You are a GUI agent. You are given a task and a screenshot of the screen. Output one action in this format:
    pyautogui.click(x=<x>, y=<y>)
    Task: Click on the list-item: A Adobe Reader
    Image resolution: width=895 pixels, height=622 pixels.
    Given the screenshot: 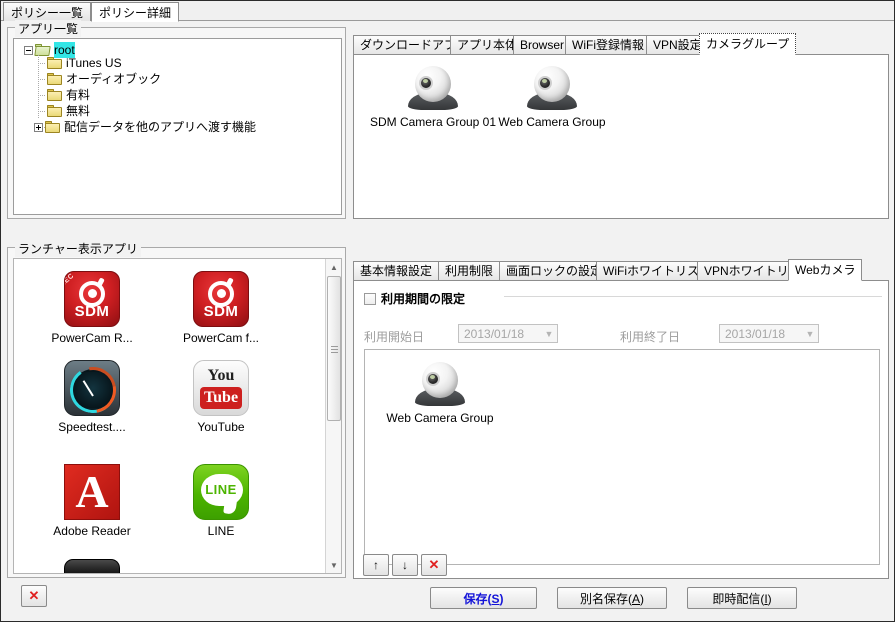 What is the action you would take?
    pyautogui.click(x=92, y=501)
    